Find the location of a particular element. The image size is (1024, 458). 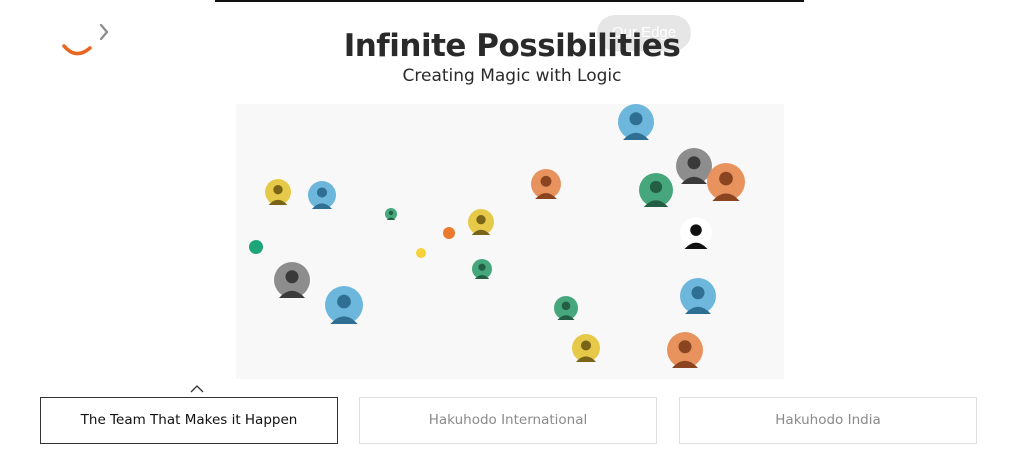

top-rule is located at coordinates (509, 1).